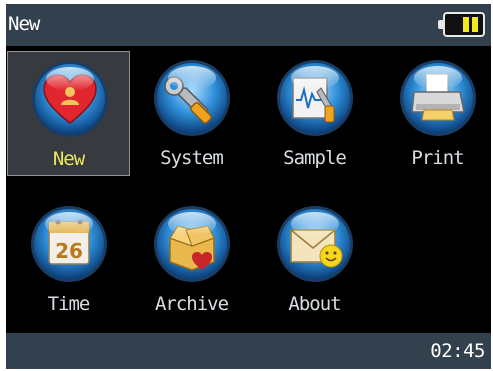 This screenshot has height=371, width=493. Describe the element at coordinates (315, 98) in the screenshot. I see `sample-tools-icon` at that location.